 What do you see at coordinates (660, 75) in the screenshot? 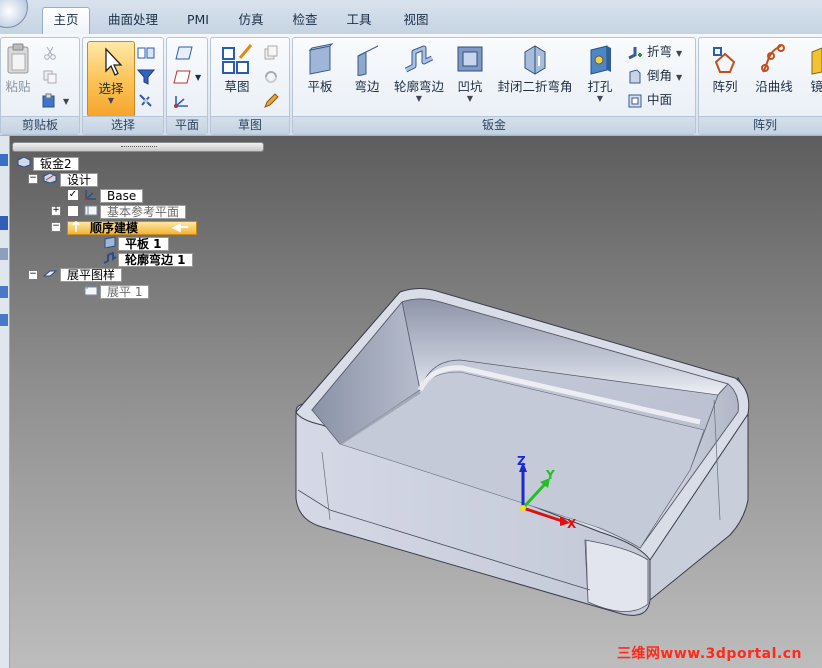
I see `chamfer-label: 倒角` at bounding box center [660, 75].